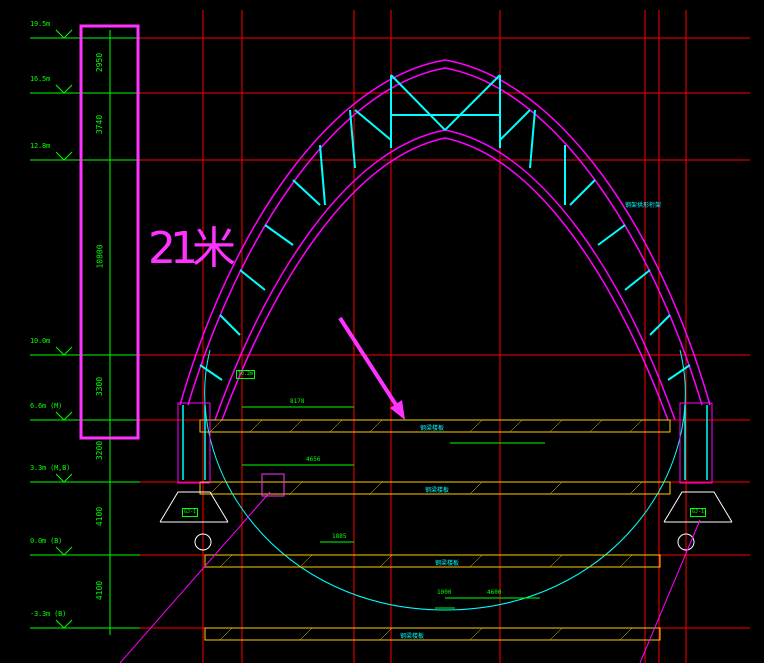 The height and width of the screenshot is (663, 764). Describe the element at coordinates (100, 386) in the screenshot. I see `vertical-dimension: 3300` at that location.